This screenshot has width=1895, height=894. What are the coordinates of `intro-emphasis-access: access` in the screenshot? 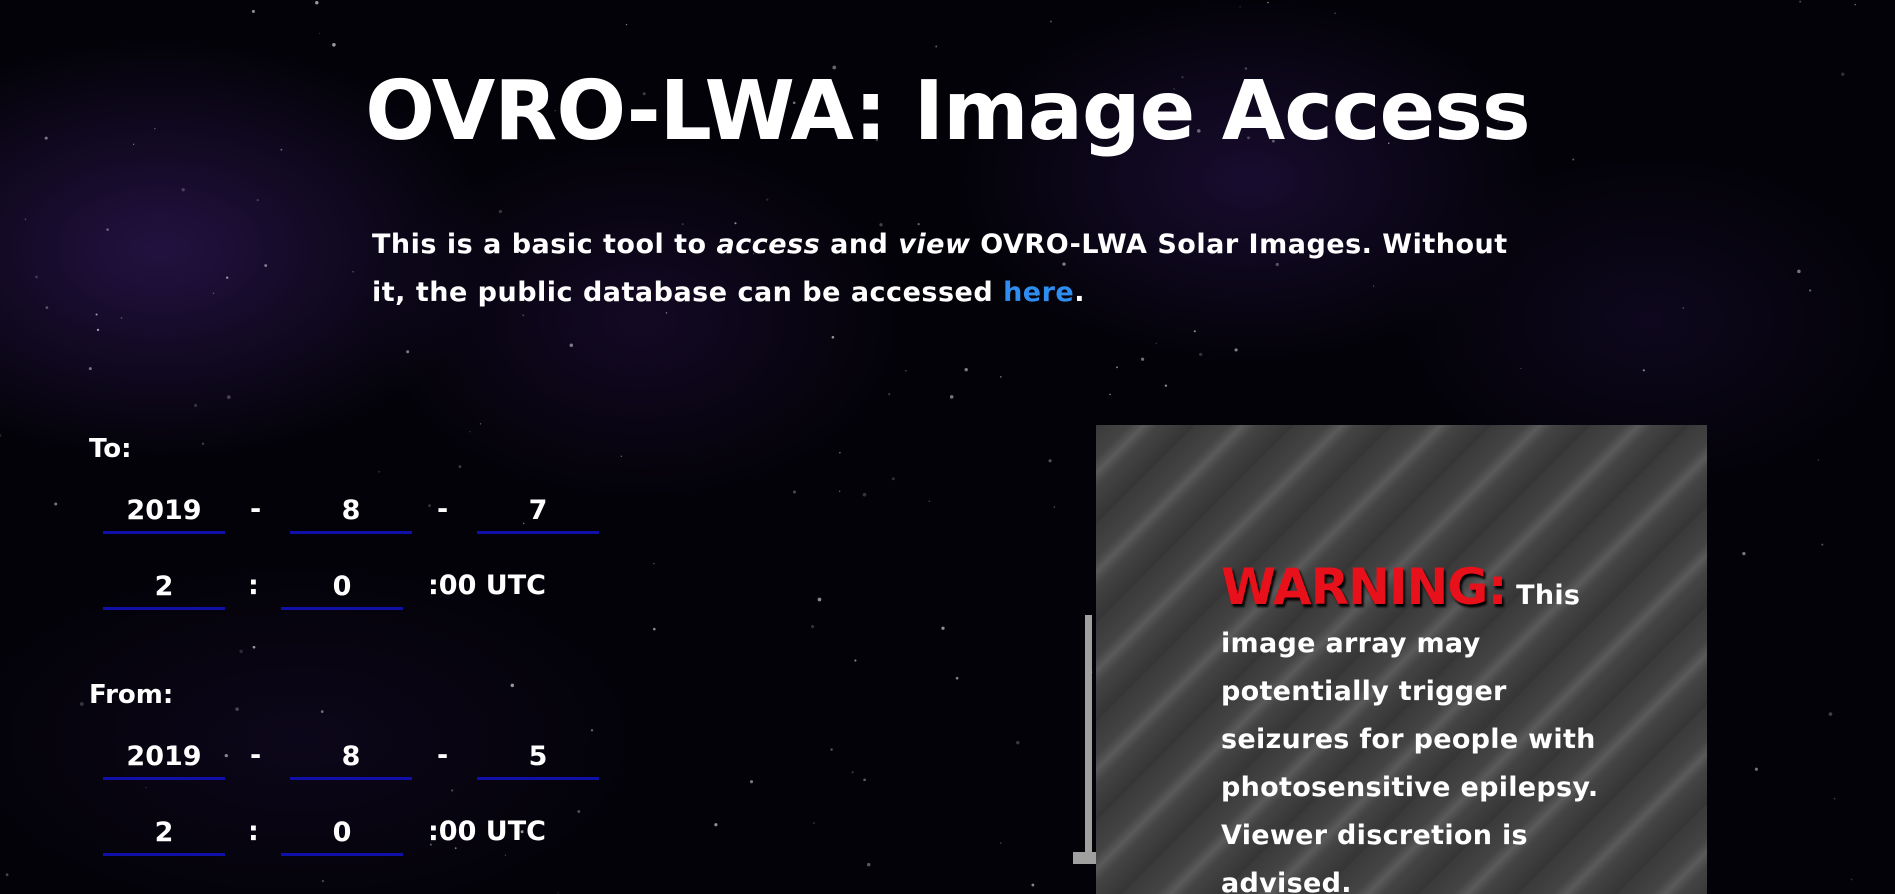 It's located at (768, 244).